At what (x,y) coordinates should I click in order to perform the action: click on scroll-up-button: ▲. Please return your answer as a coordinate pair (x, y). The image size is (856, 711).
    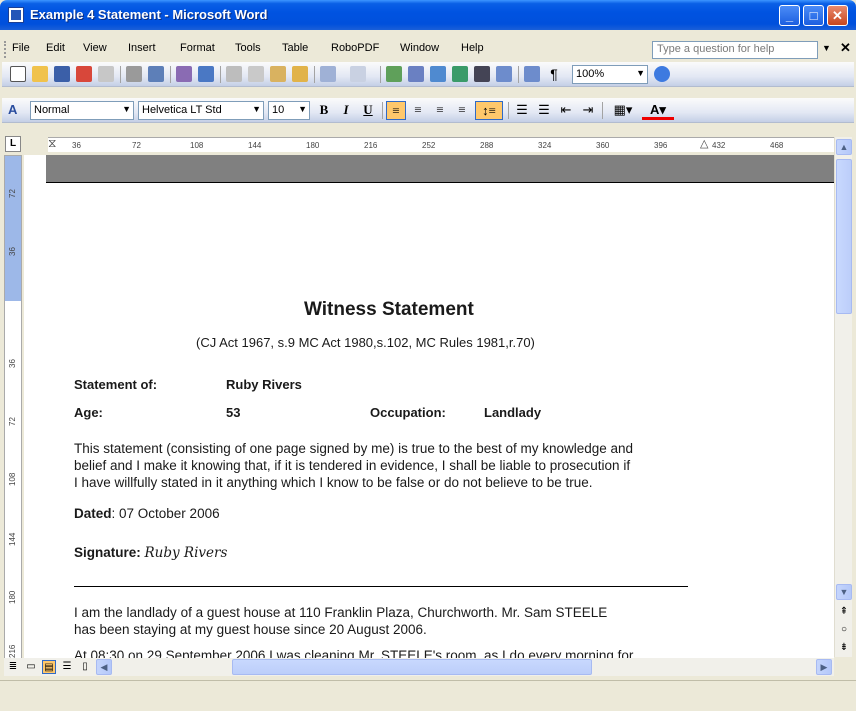
    Looking at the image, I should click on (844, 147).